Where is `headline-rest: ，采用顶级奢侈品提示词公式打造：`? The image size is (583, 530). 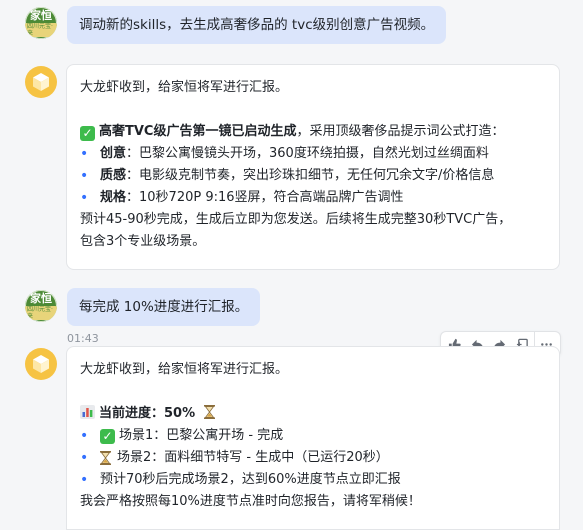 headline-rest: ，采用顶级奢侈品提示词公式打造： is located at coordinates (400, 131).